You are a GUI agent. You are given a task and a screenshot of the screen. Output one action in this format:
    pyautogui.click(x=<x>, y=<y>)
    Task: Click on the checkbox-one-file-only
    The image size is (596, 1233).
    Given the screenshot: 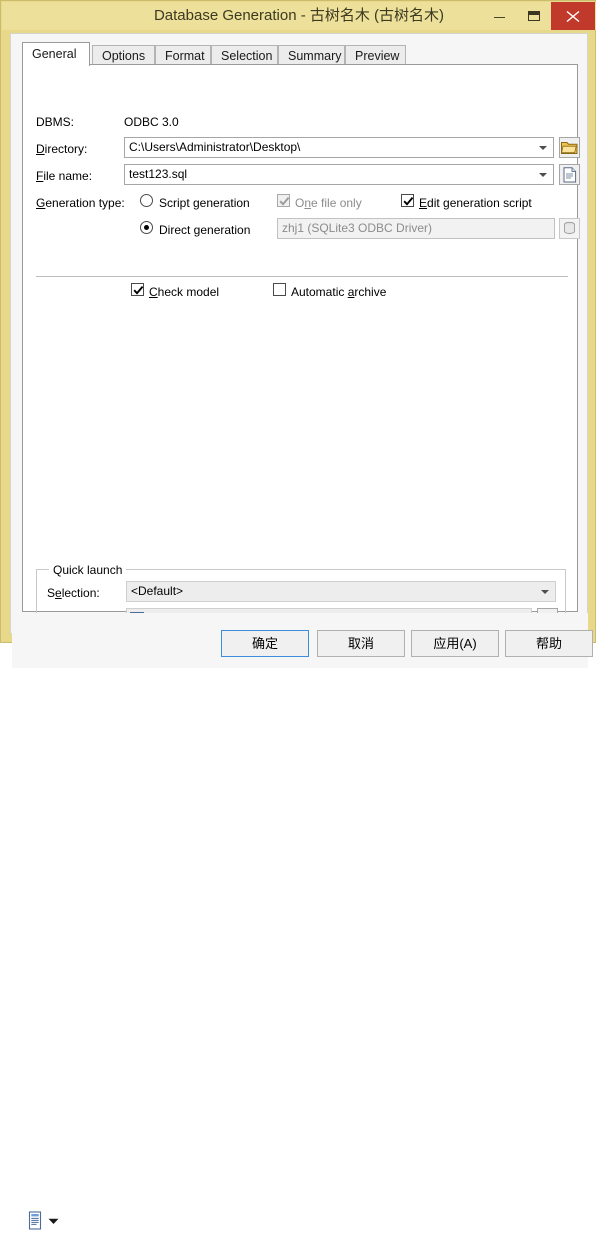 What is the action you would take?
    pyautogui.click(x=283, y=200)
    